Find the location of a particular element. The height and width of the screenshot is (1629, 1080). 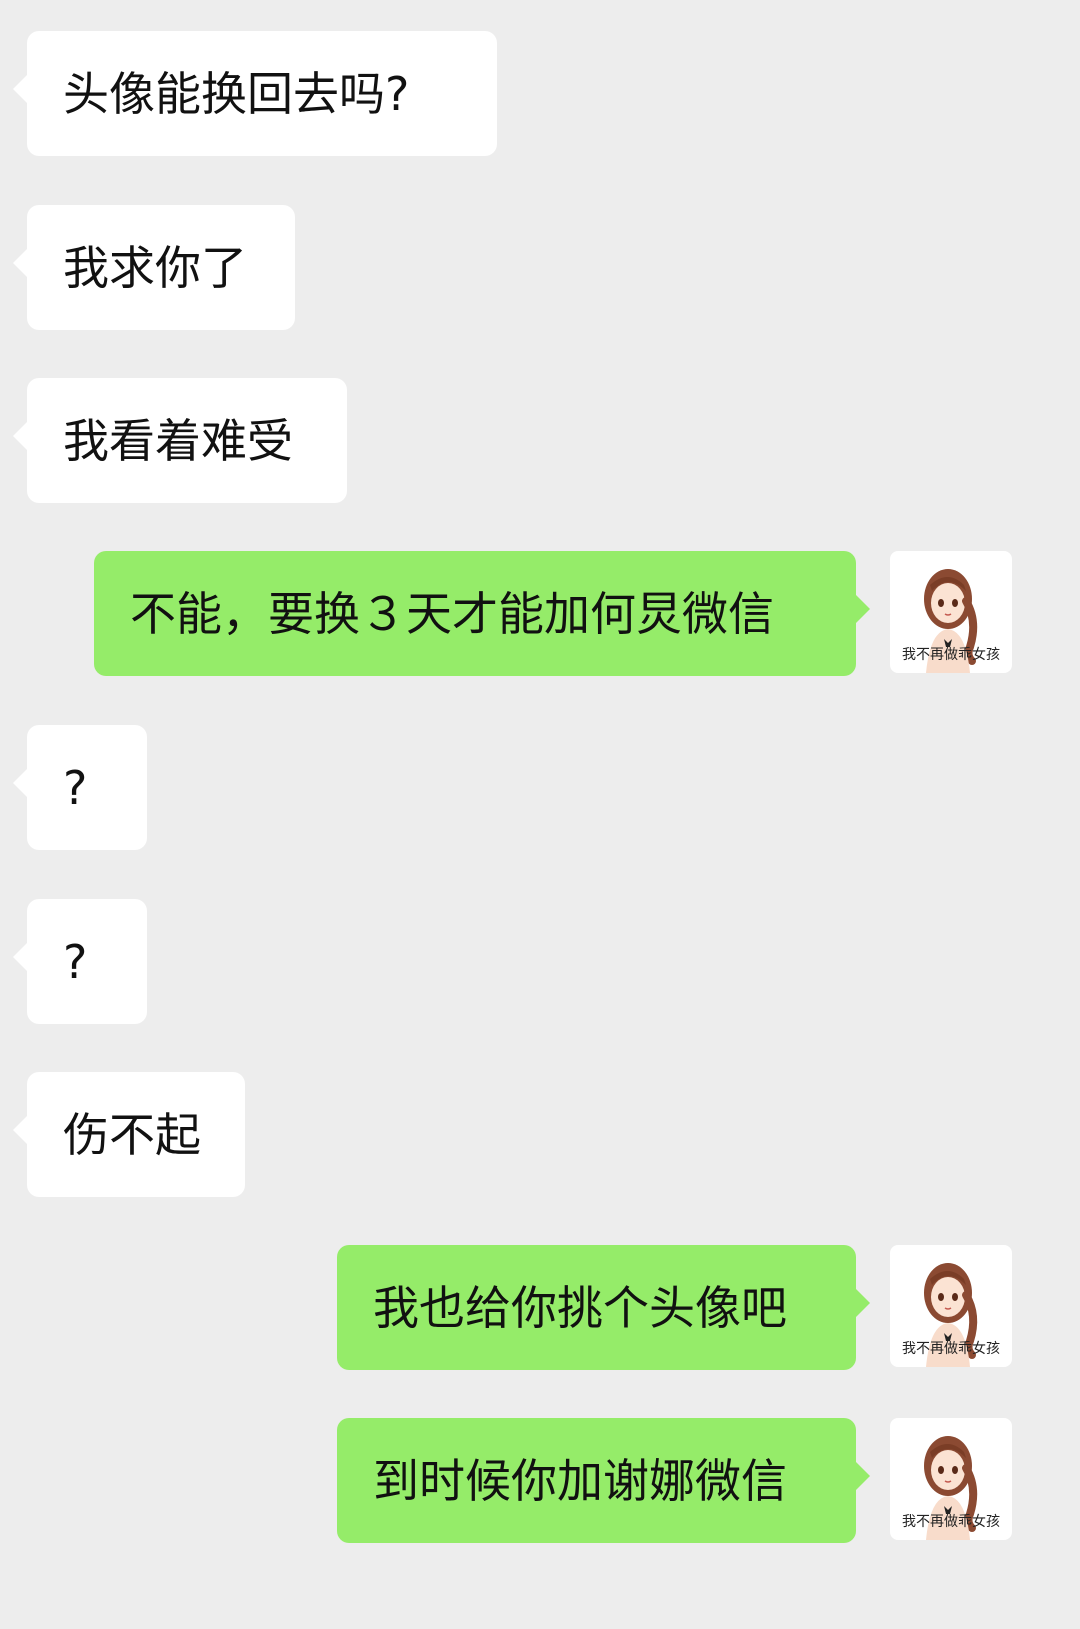

message-text: 头像能换回去吗? is located at coordinates (236, 93).